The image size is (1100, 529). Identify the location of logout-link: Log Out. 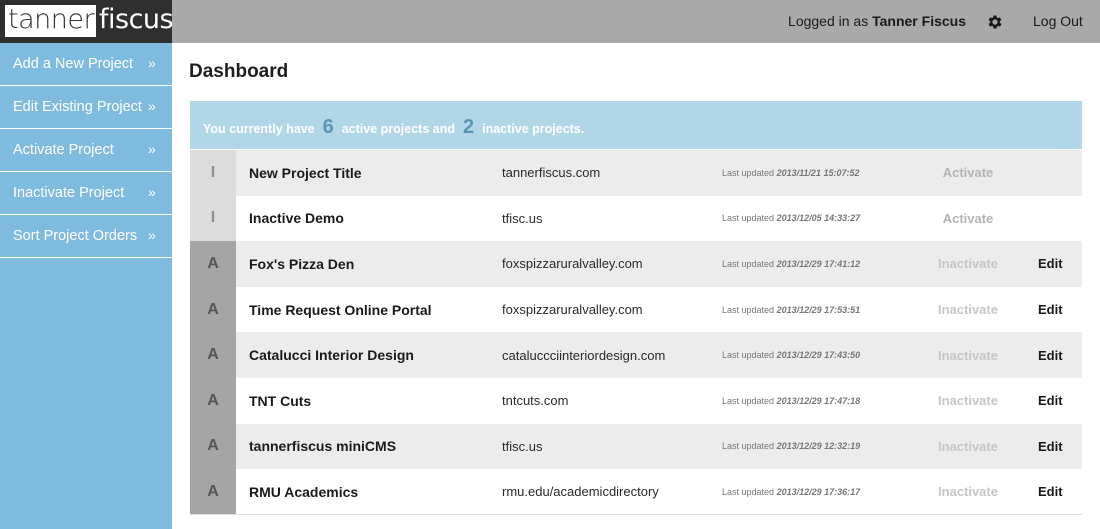
(1058, 21).